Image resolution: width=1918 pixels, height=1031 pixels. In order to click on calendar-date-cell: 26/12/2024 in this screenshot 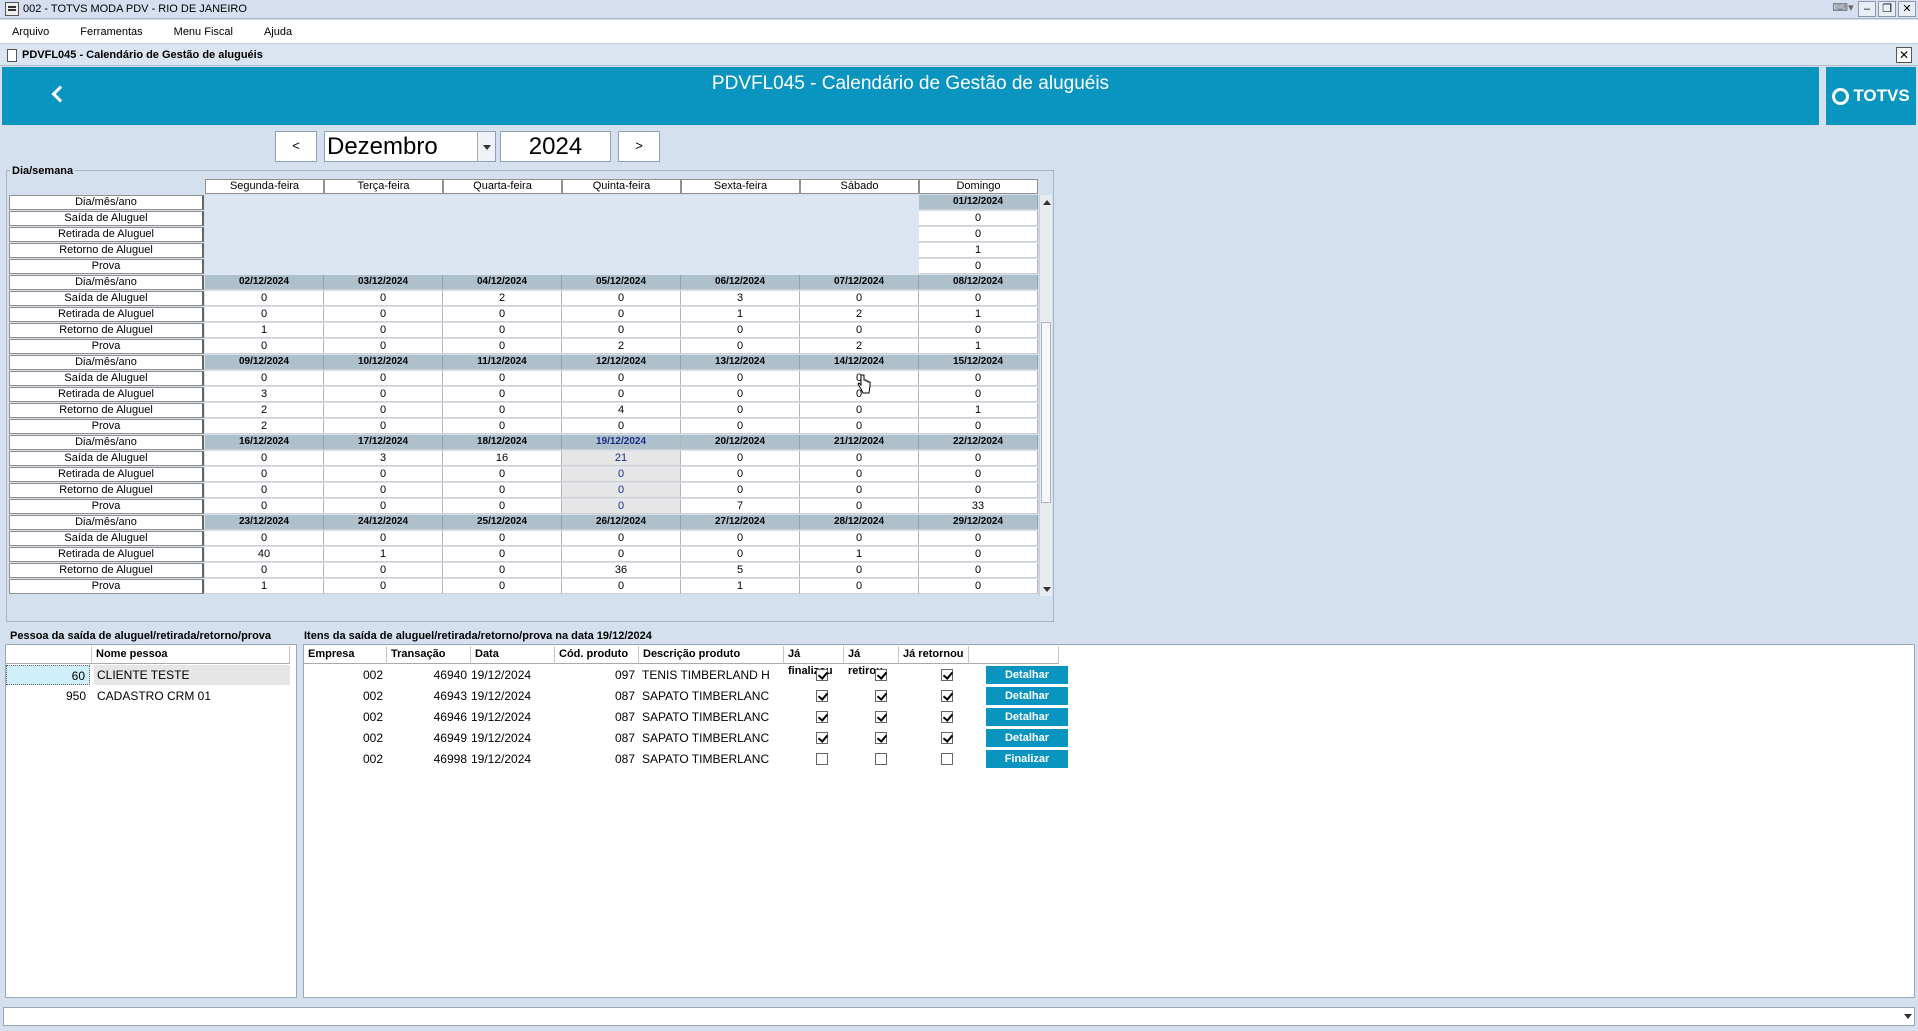, I will do `click(621, 522)`.